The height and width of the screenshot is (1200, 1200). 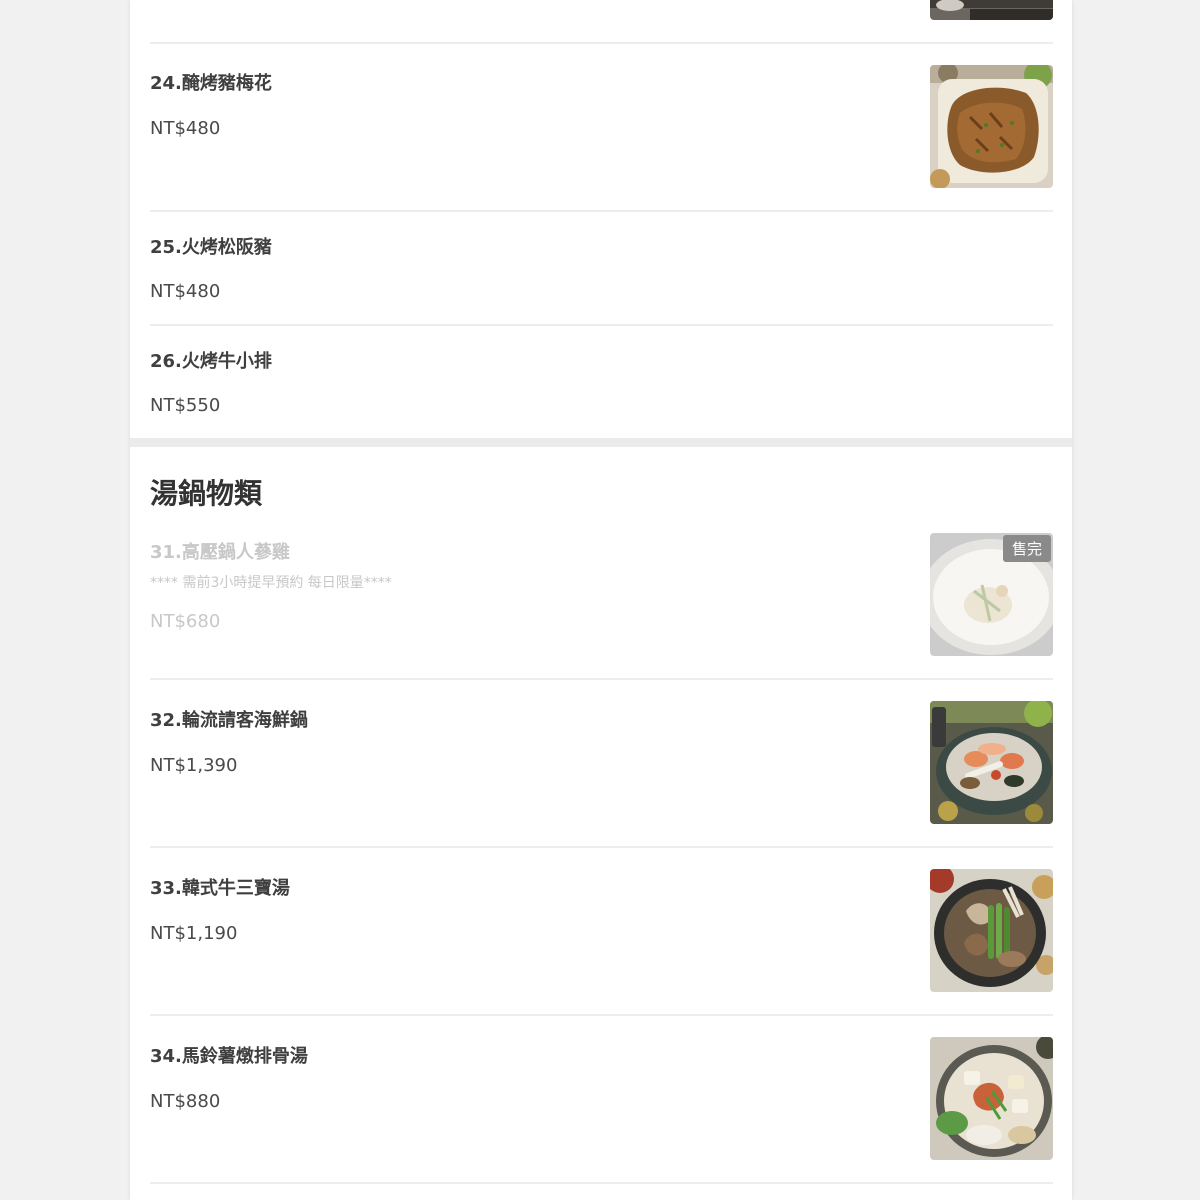 What do you see at coordinates (1026, 548) in the screenshot?
I see `sold-out-badge: 售完` at bounding box center [1026, 548].